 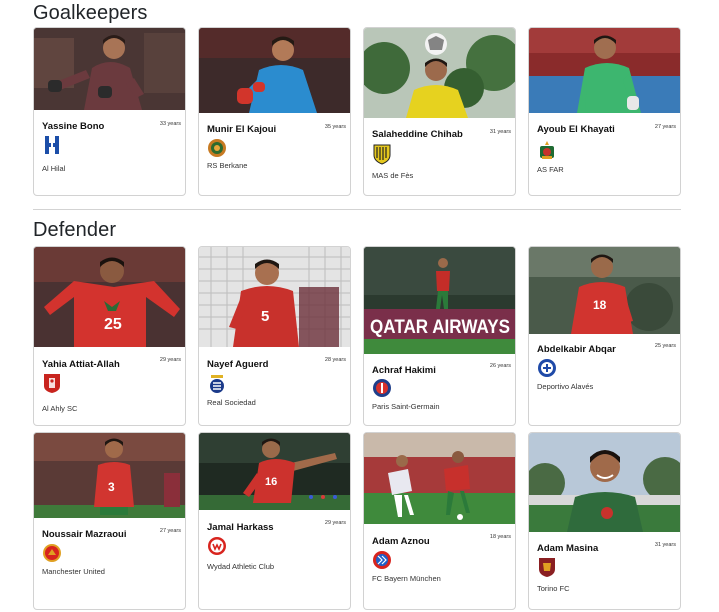 What do you see at coordinates (217, 148) in the screenshot?
I see `rs-berkane-logo-icon` at bounding box center [217, 148].